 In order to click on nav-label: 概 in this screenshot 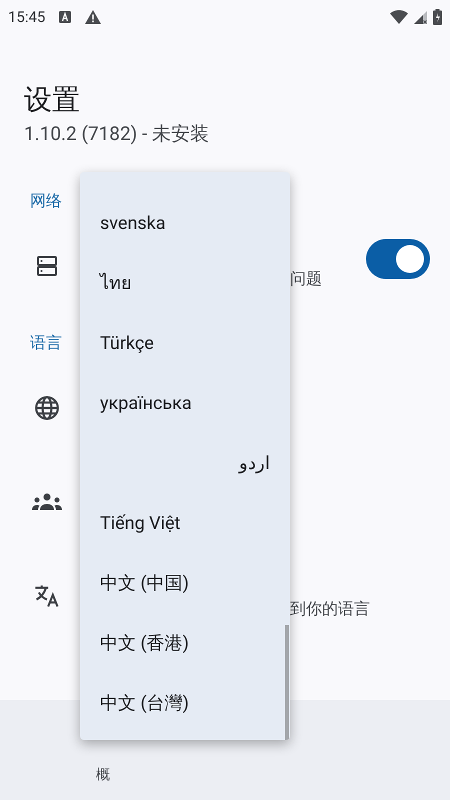, I will do `click(103, 775)`.